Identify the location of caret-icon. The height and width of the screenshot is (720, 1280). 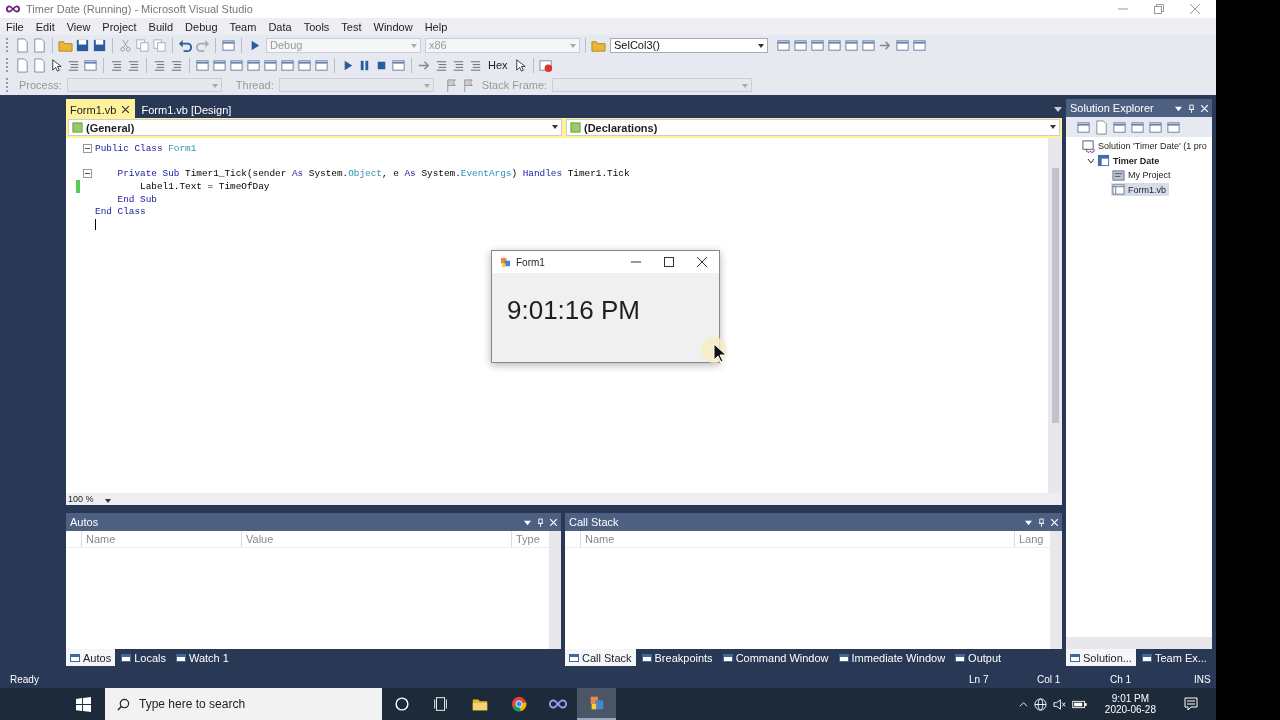
(1023, 704).